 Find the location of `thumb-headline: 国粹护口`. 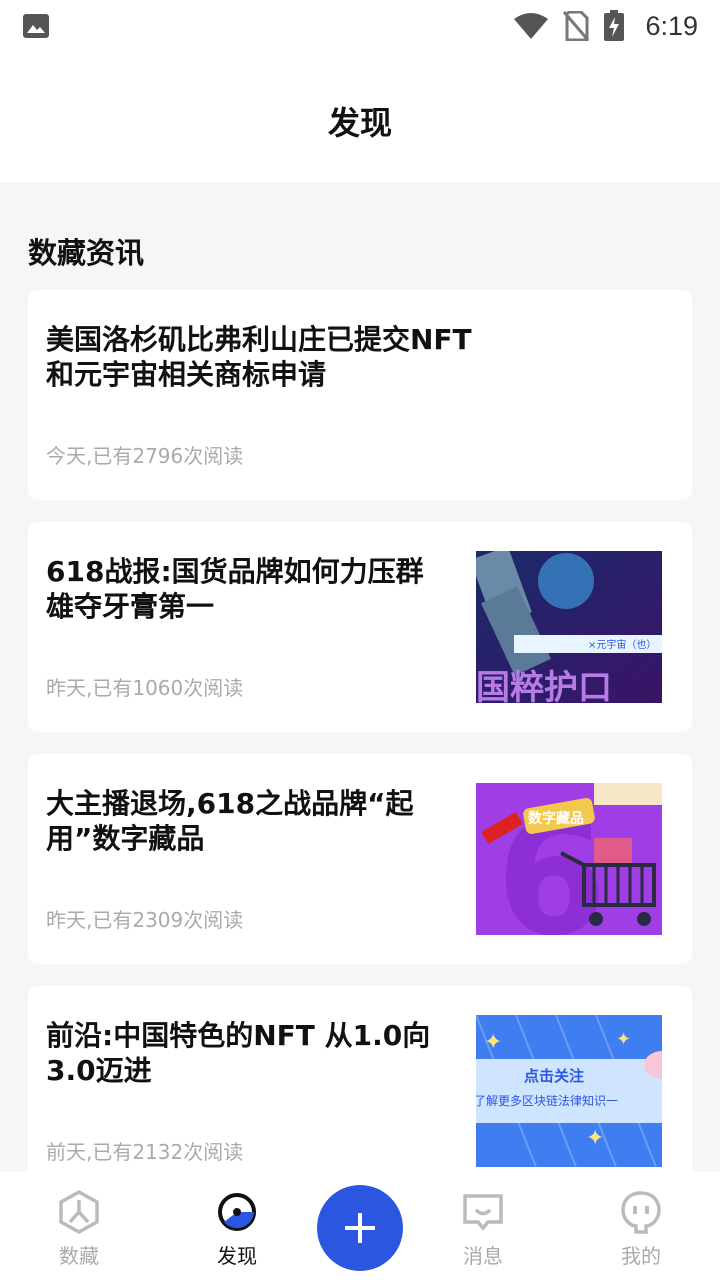

thumb-headline: 国粹护口 is located at coordinates (544, 685).